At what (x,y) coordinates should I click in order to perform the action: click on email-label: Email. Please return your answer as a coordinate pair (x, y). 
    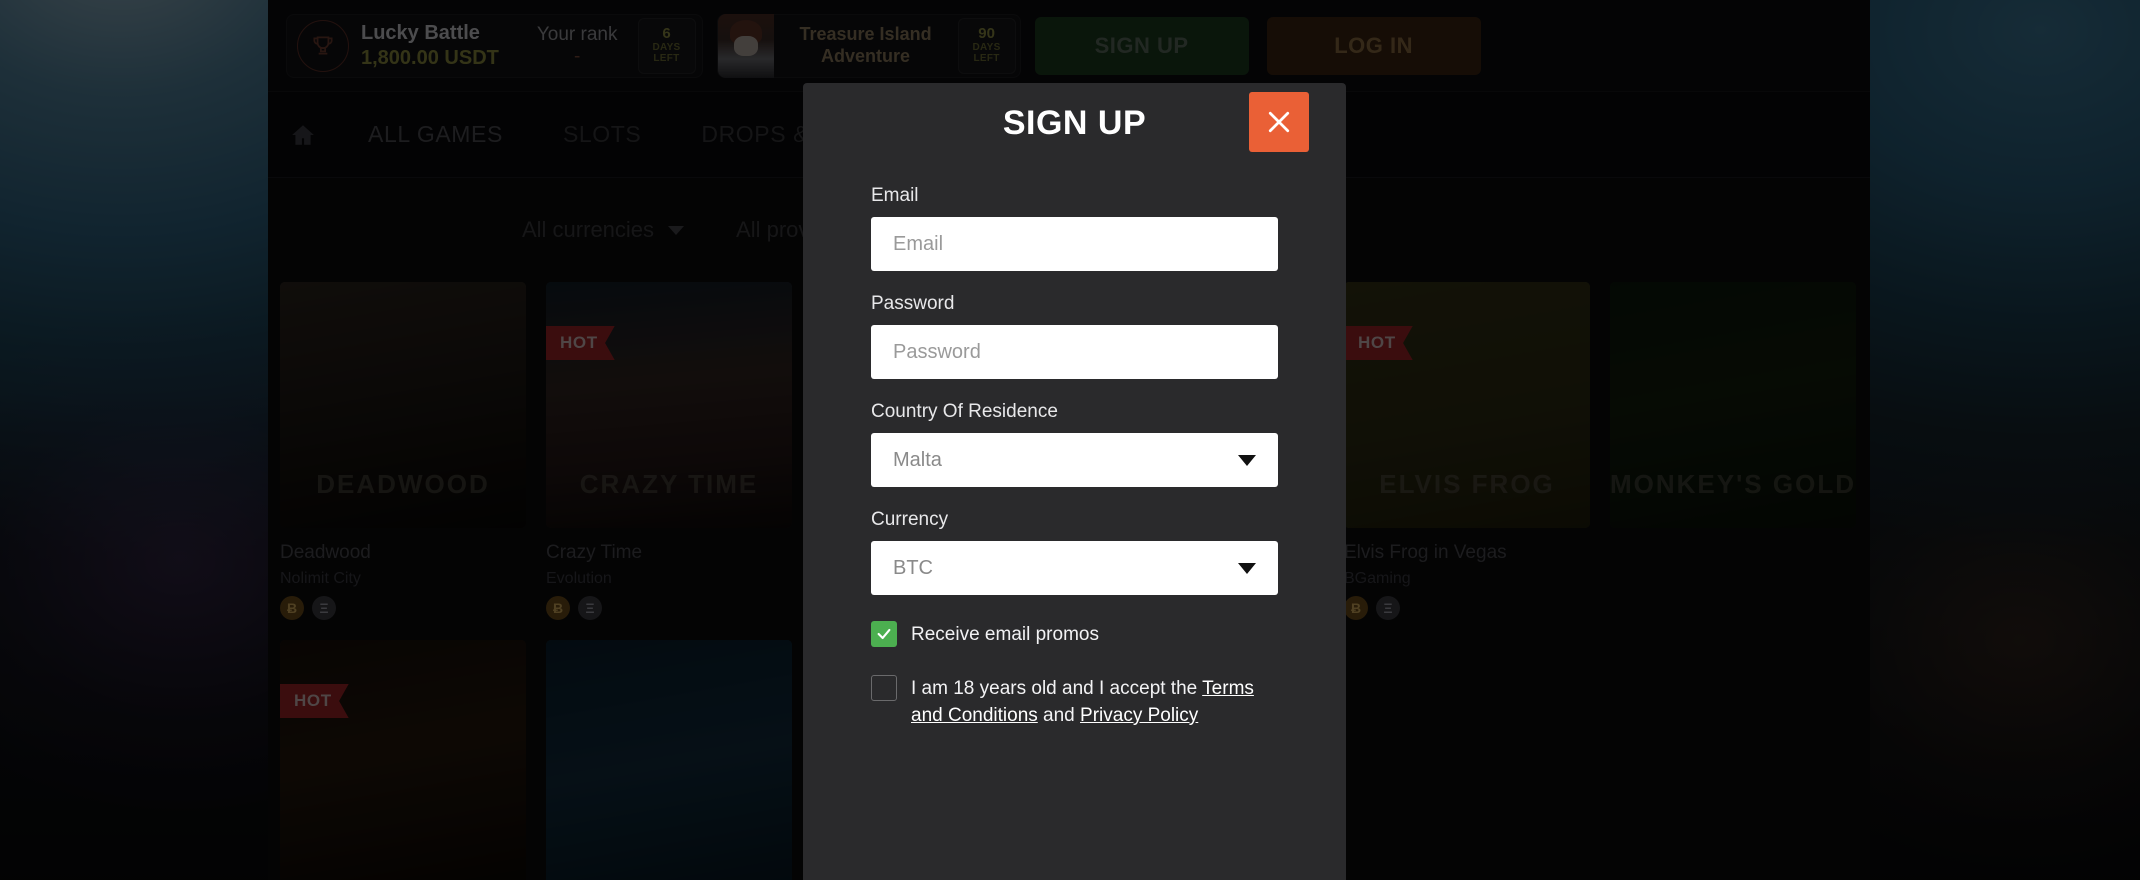
    Looking at the image, I should click on (895, 195).